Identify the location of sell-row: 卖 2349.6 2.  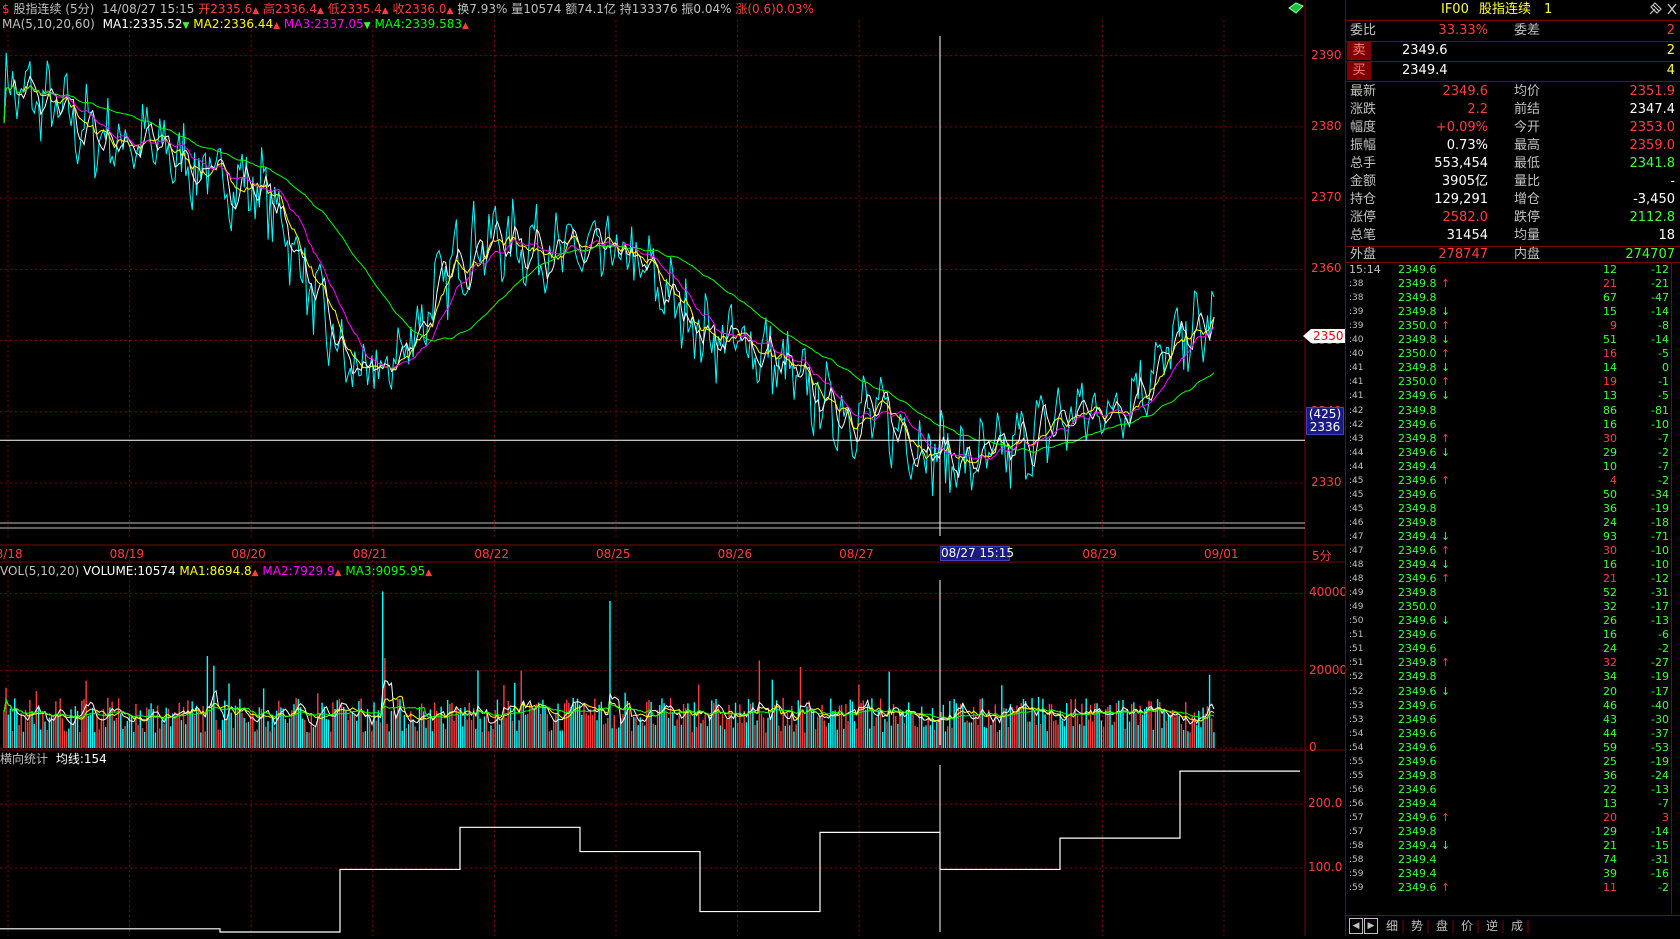
(1513, 51).